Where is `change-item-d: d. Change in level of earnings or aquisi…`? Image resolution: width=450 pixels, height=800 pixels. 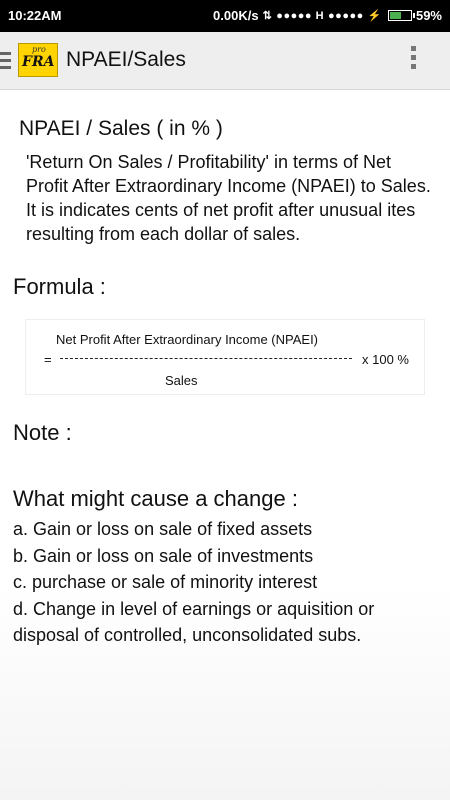 change-item-d: d. Change in level of earnings or aquisi… is located at coordinates (194, 622).